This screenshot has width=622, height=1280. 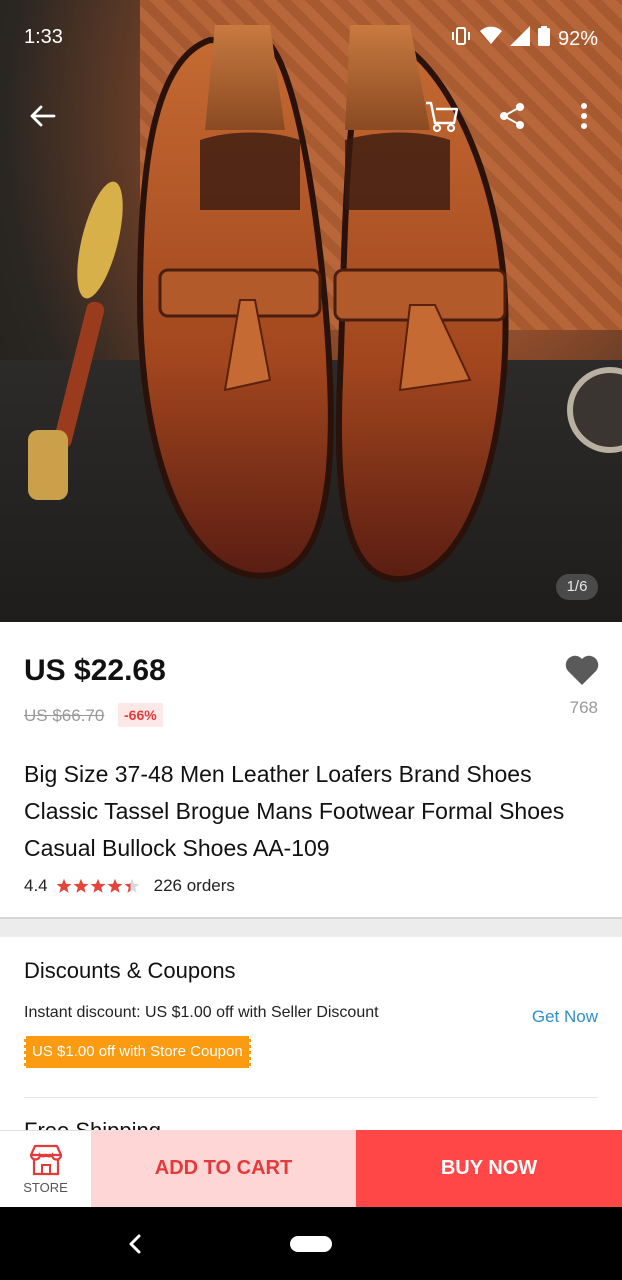 What do you see at coordinates (64, 715) in the screenshot?
I see `original-price: US $66.70` at bounding box center [64, 715].